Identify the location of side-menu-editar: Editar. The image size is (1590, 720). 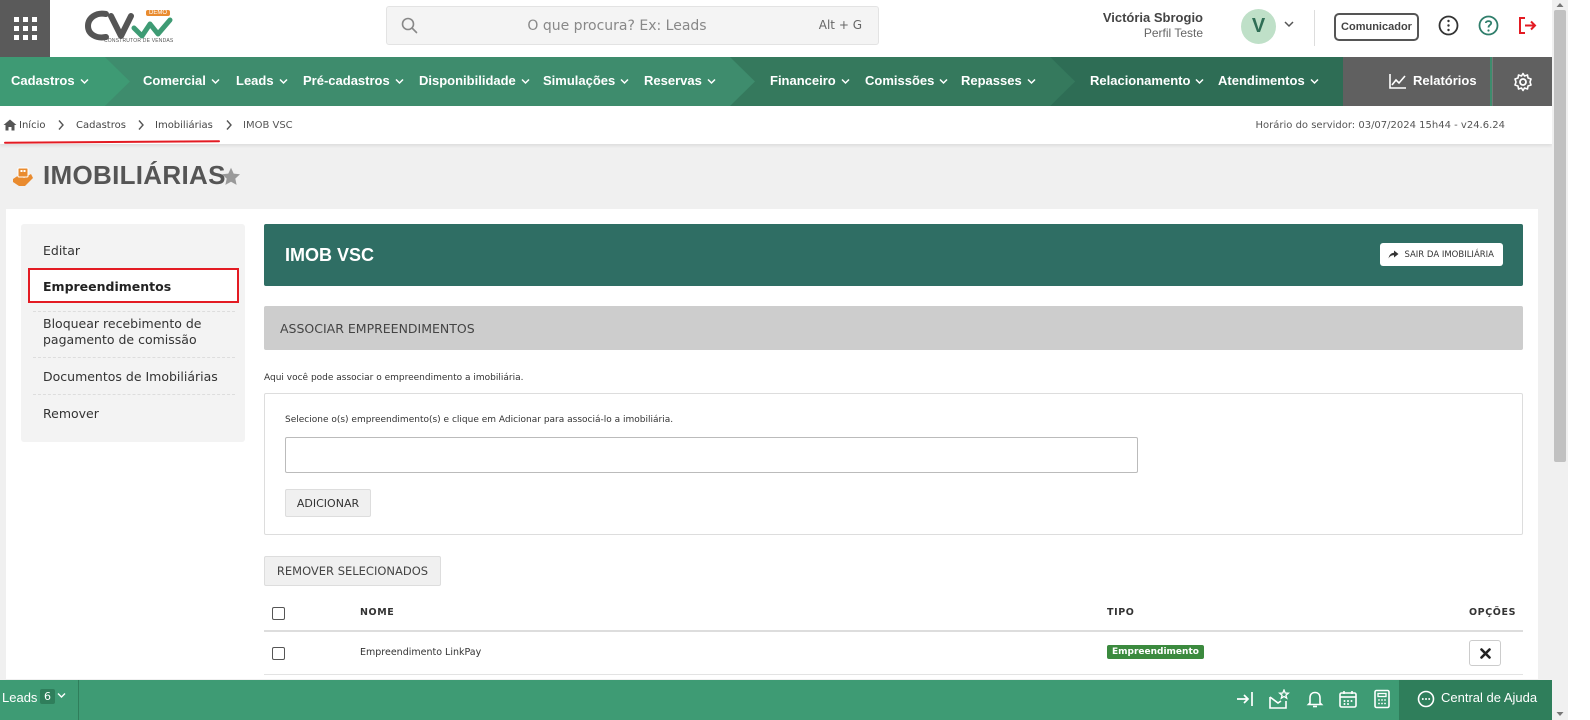
(61, 251).